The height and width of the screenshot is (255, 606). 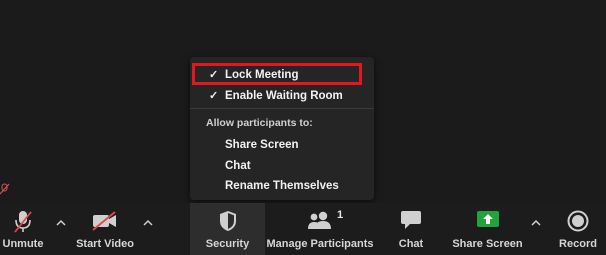 What do you see at coordinates (23, 222) in the screenshot?
I see `mic-muted-icon` at bounding box center [23, 222].